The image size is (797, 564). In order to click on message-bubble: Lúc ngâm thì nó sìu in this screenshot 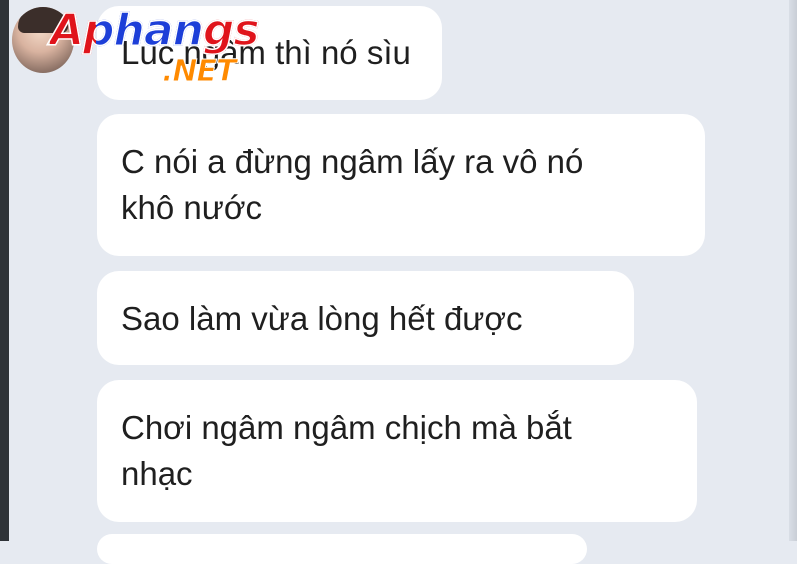, I will do `click(269, 53)`.